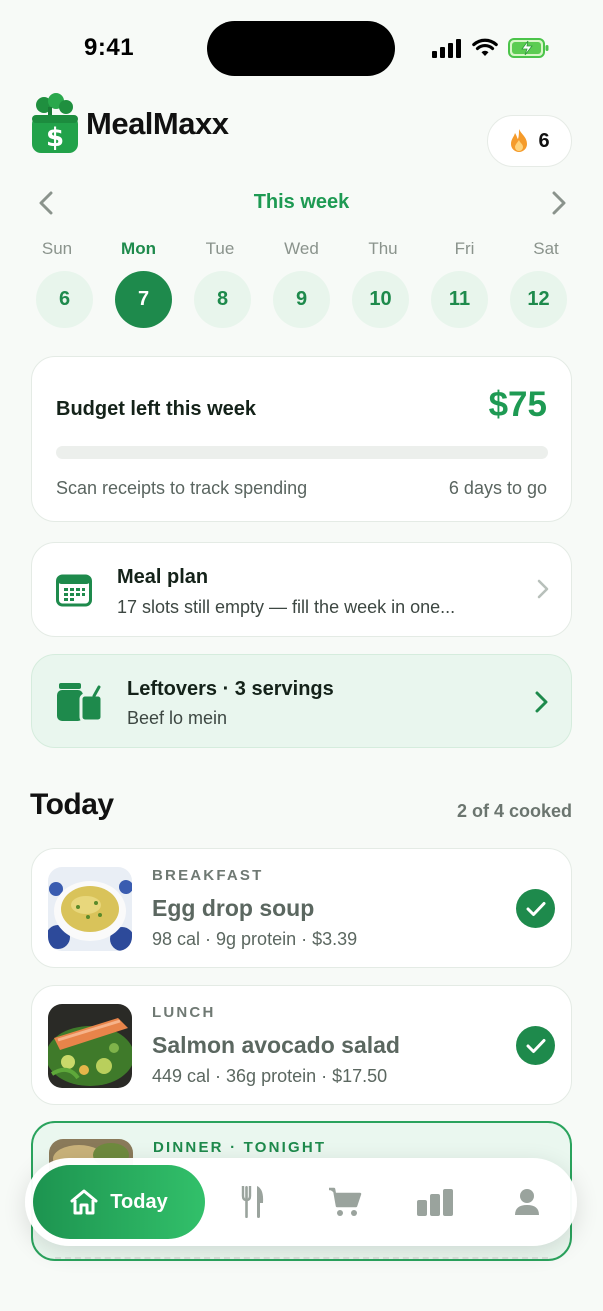 The width and height of the screenshot is (603, 1311). I want to click on app-title: MealMaxx, so click(157, 123).